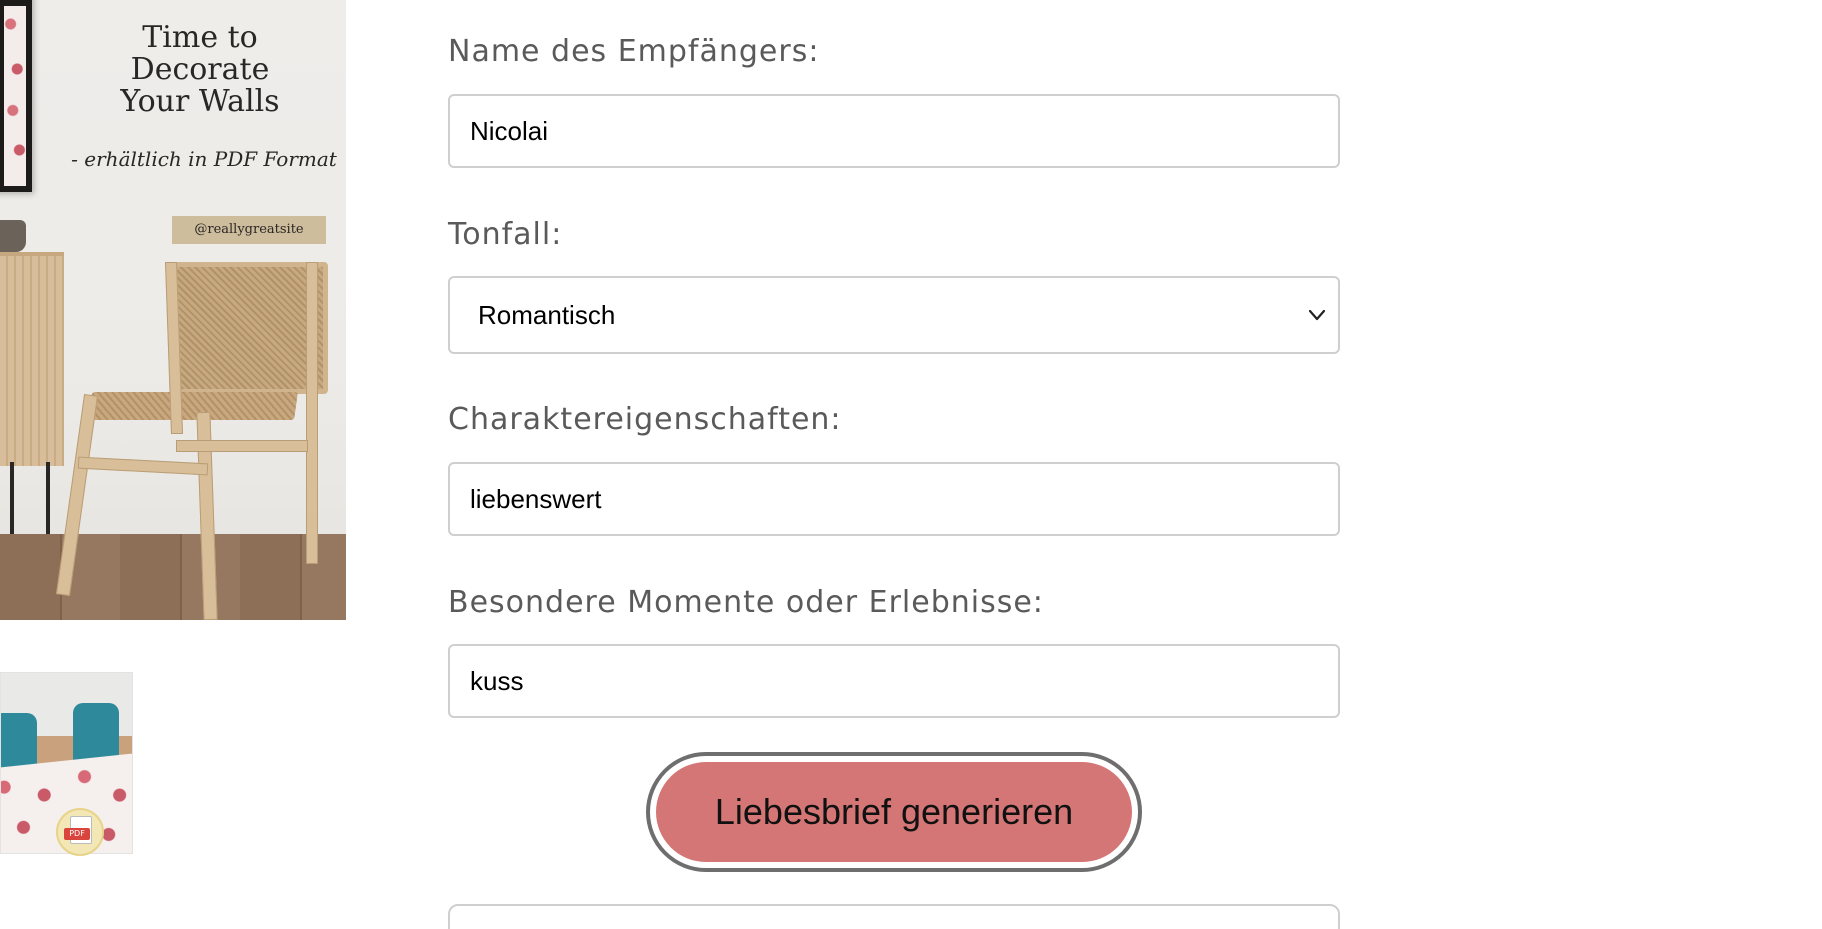  I want to click on moments-input, so click(894, 681).